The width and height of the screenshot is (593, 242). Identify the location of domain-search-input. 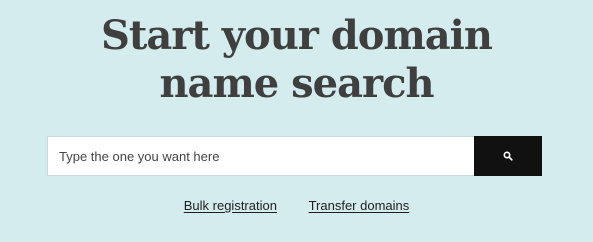
(260, 156).